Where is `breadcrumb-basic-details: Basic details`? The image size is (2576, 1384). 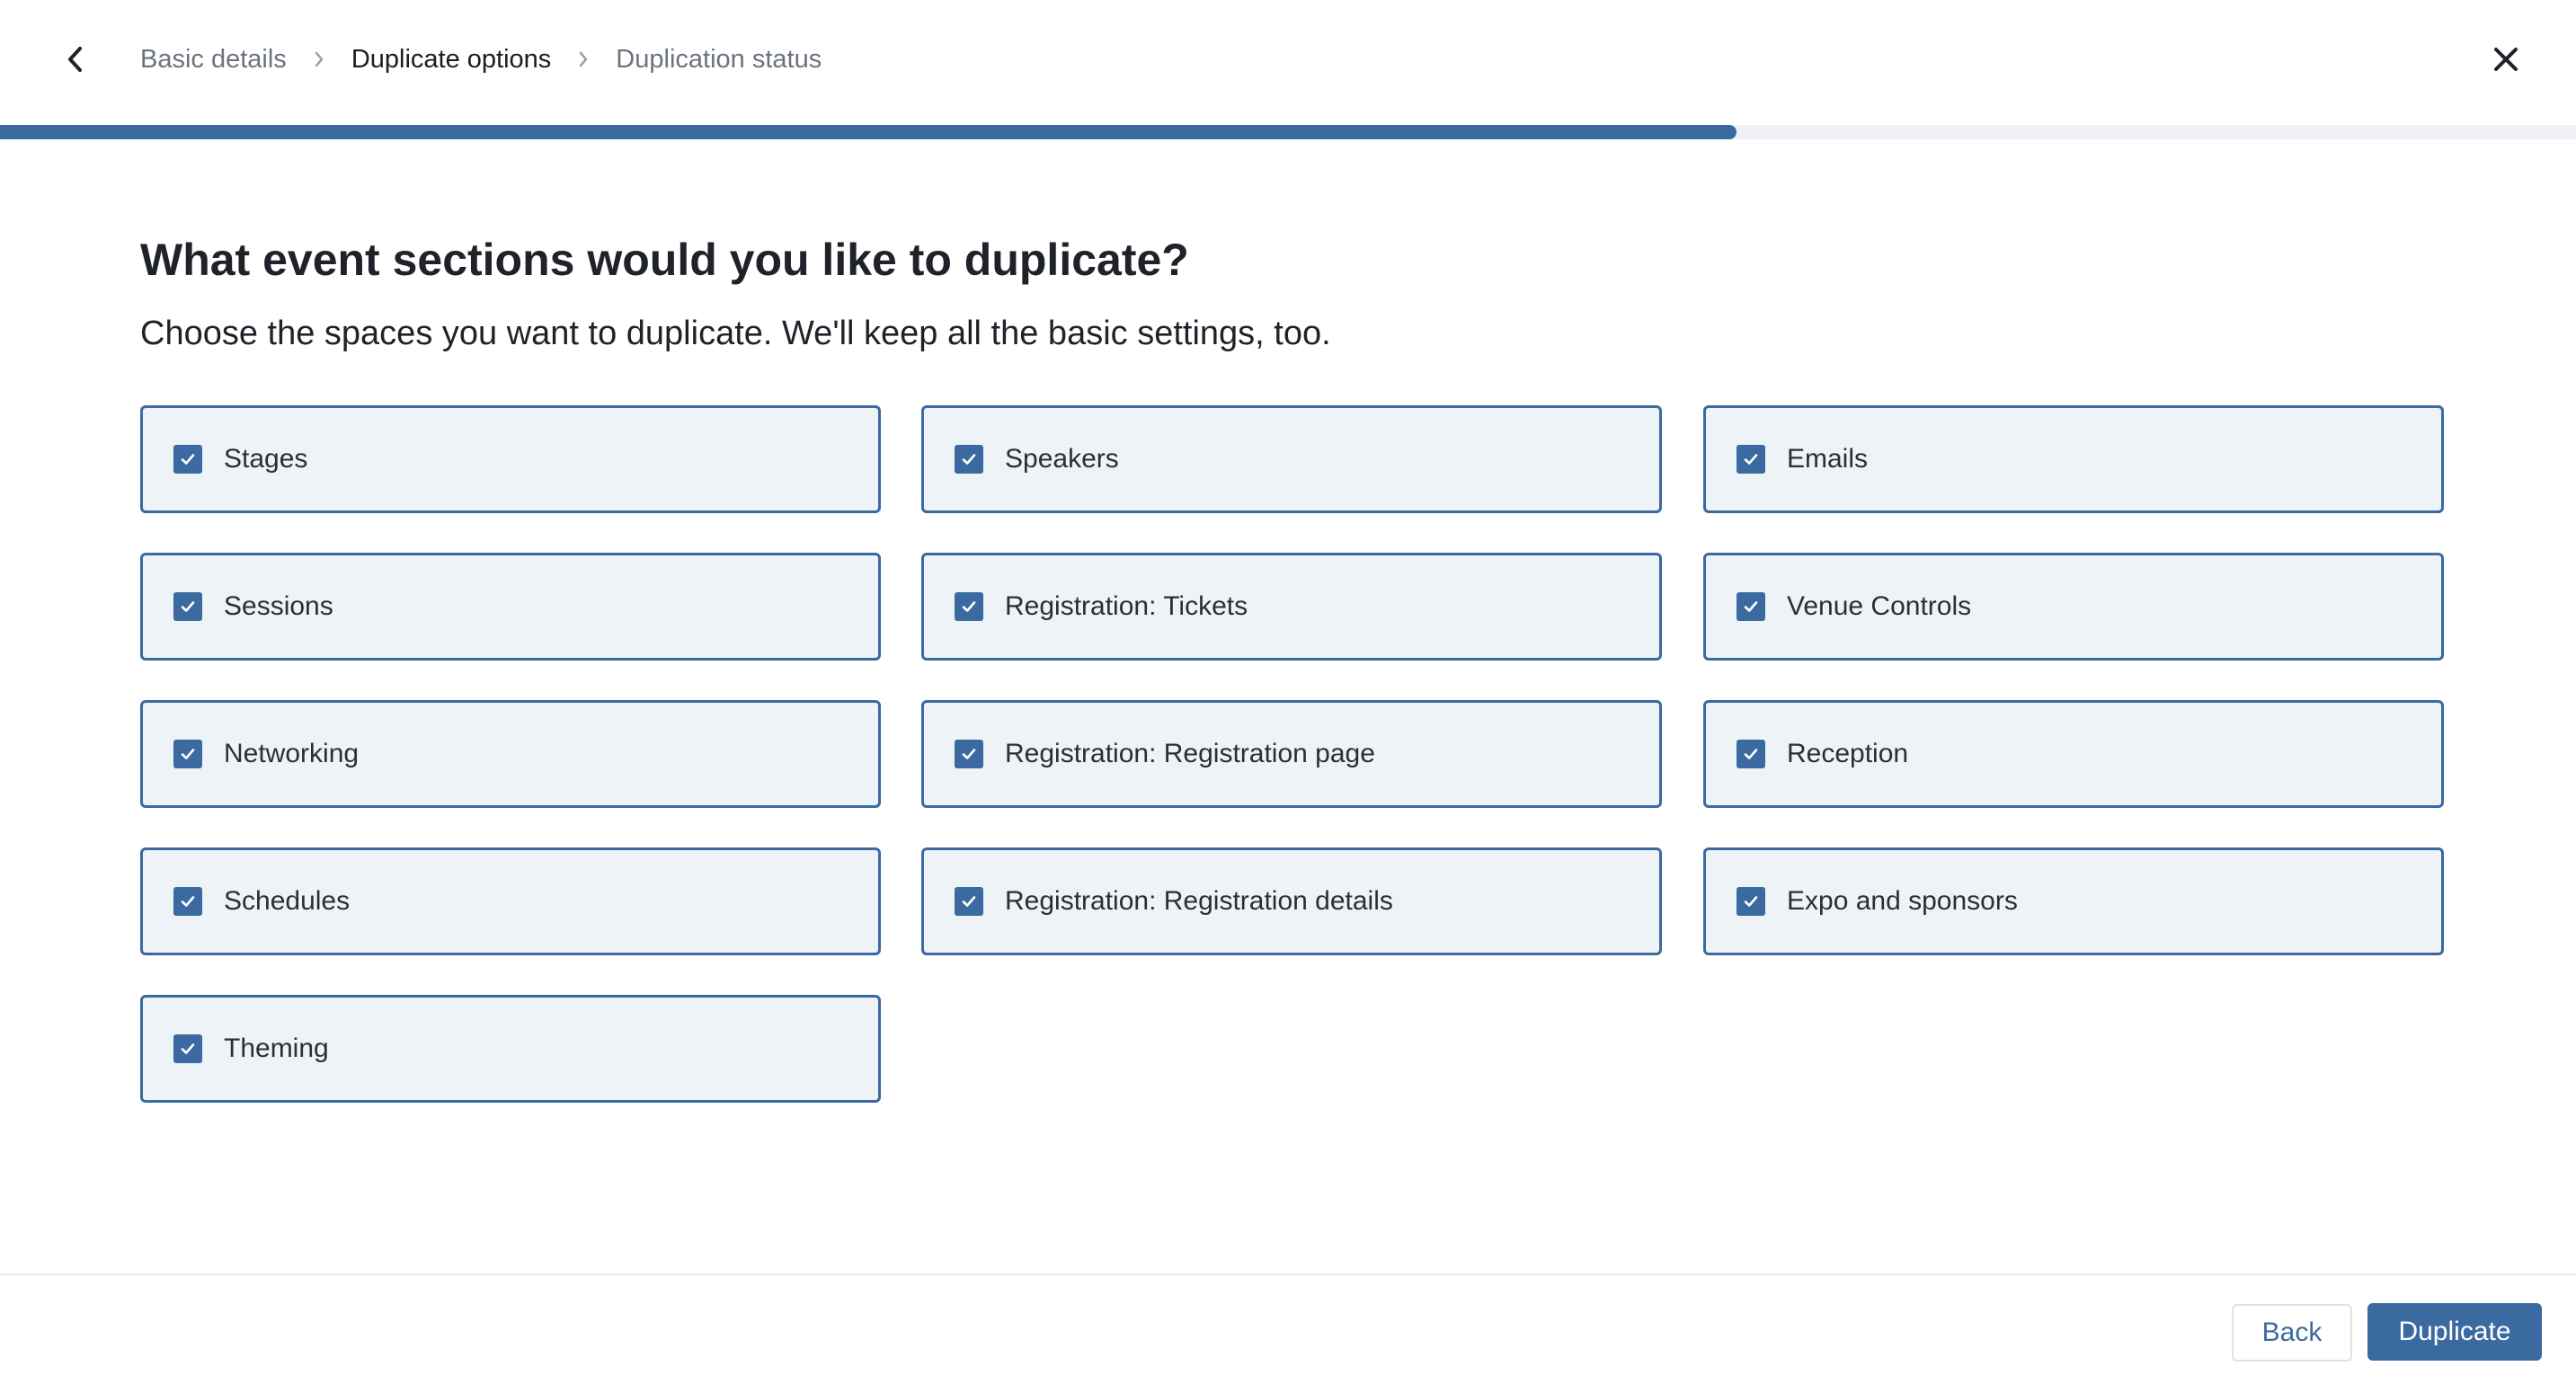 breadcrumb-basic-details: Basic details is located at coordinates (213, 60).